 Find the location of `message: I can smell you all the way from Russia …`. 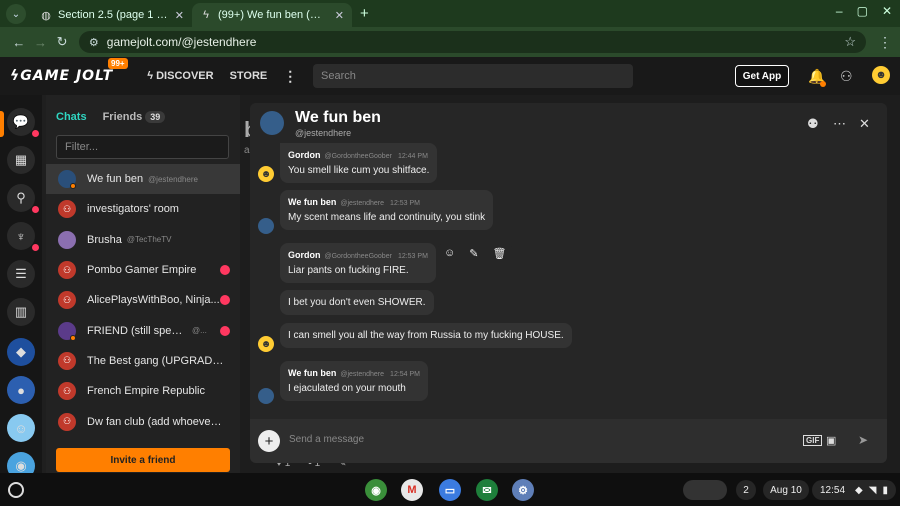

message: I can smell you all the way from Russia … is located at coordinates (426, 335).